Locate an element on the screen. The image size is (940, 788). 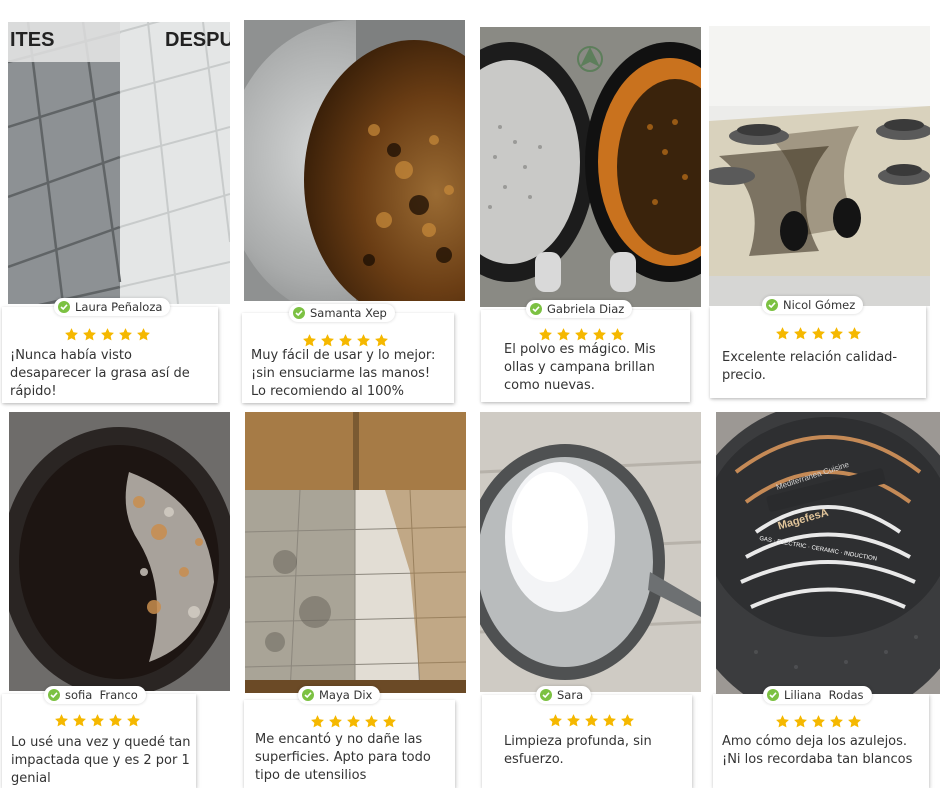
reviewer-badge: Liliana Rodas is located at coordinates (817, 695).